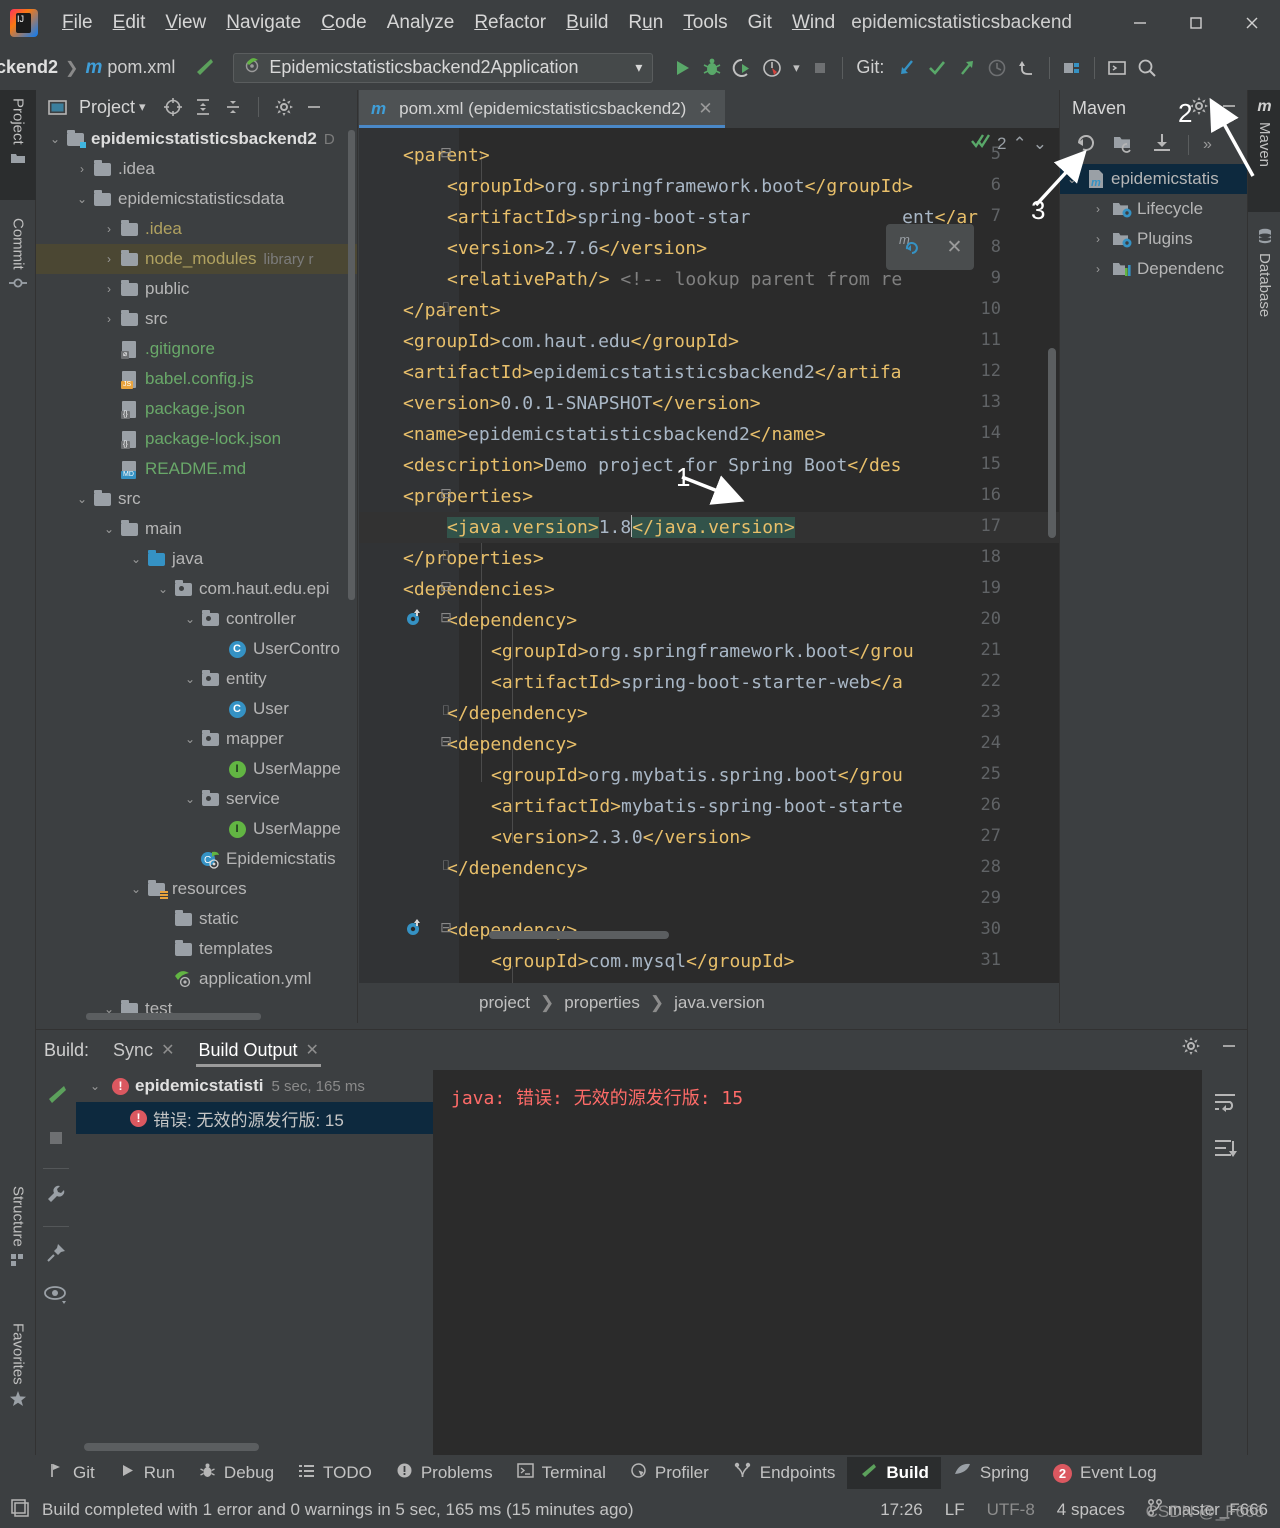 Image resolution: width=1280 pixels, height=1528 pixels. Describe the element at coordinates (930, 247) in the screenshot. I see `maven-reload-popup: m ✕` at that location.